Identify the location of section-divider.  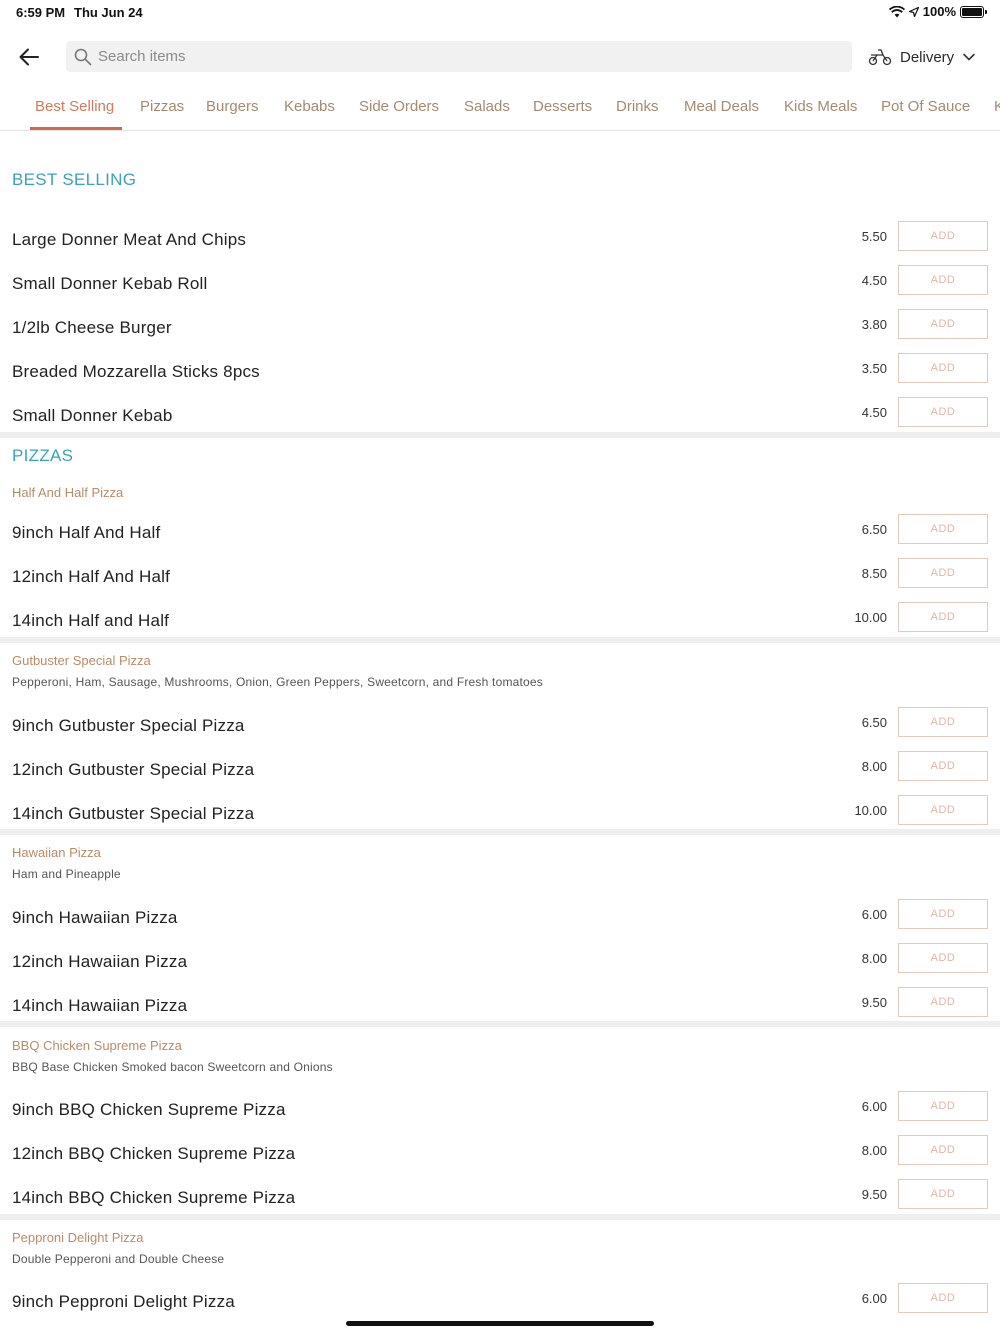
(500, 435).